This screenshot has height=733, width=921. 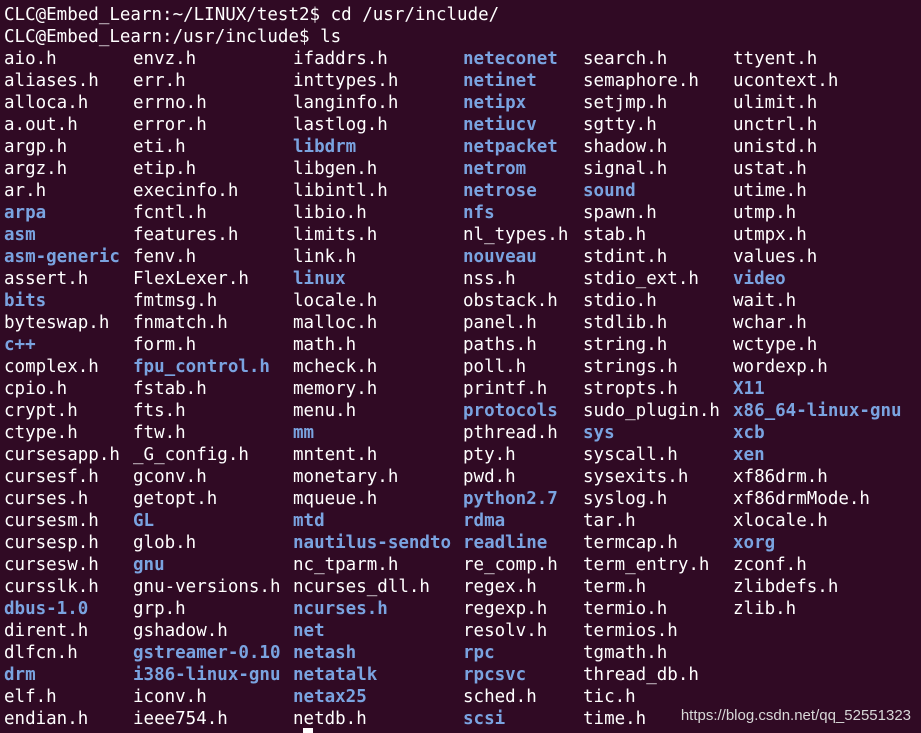 I want to click on directory-entry: asm, so click(x=20, y=235).